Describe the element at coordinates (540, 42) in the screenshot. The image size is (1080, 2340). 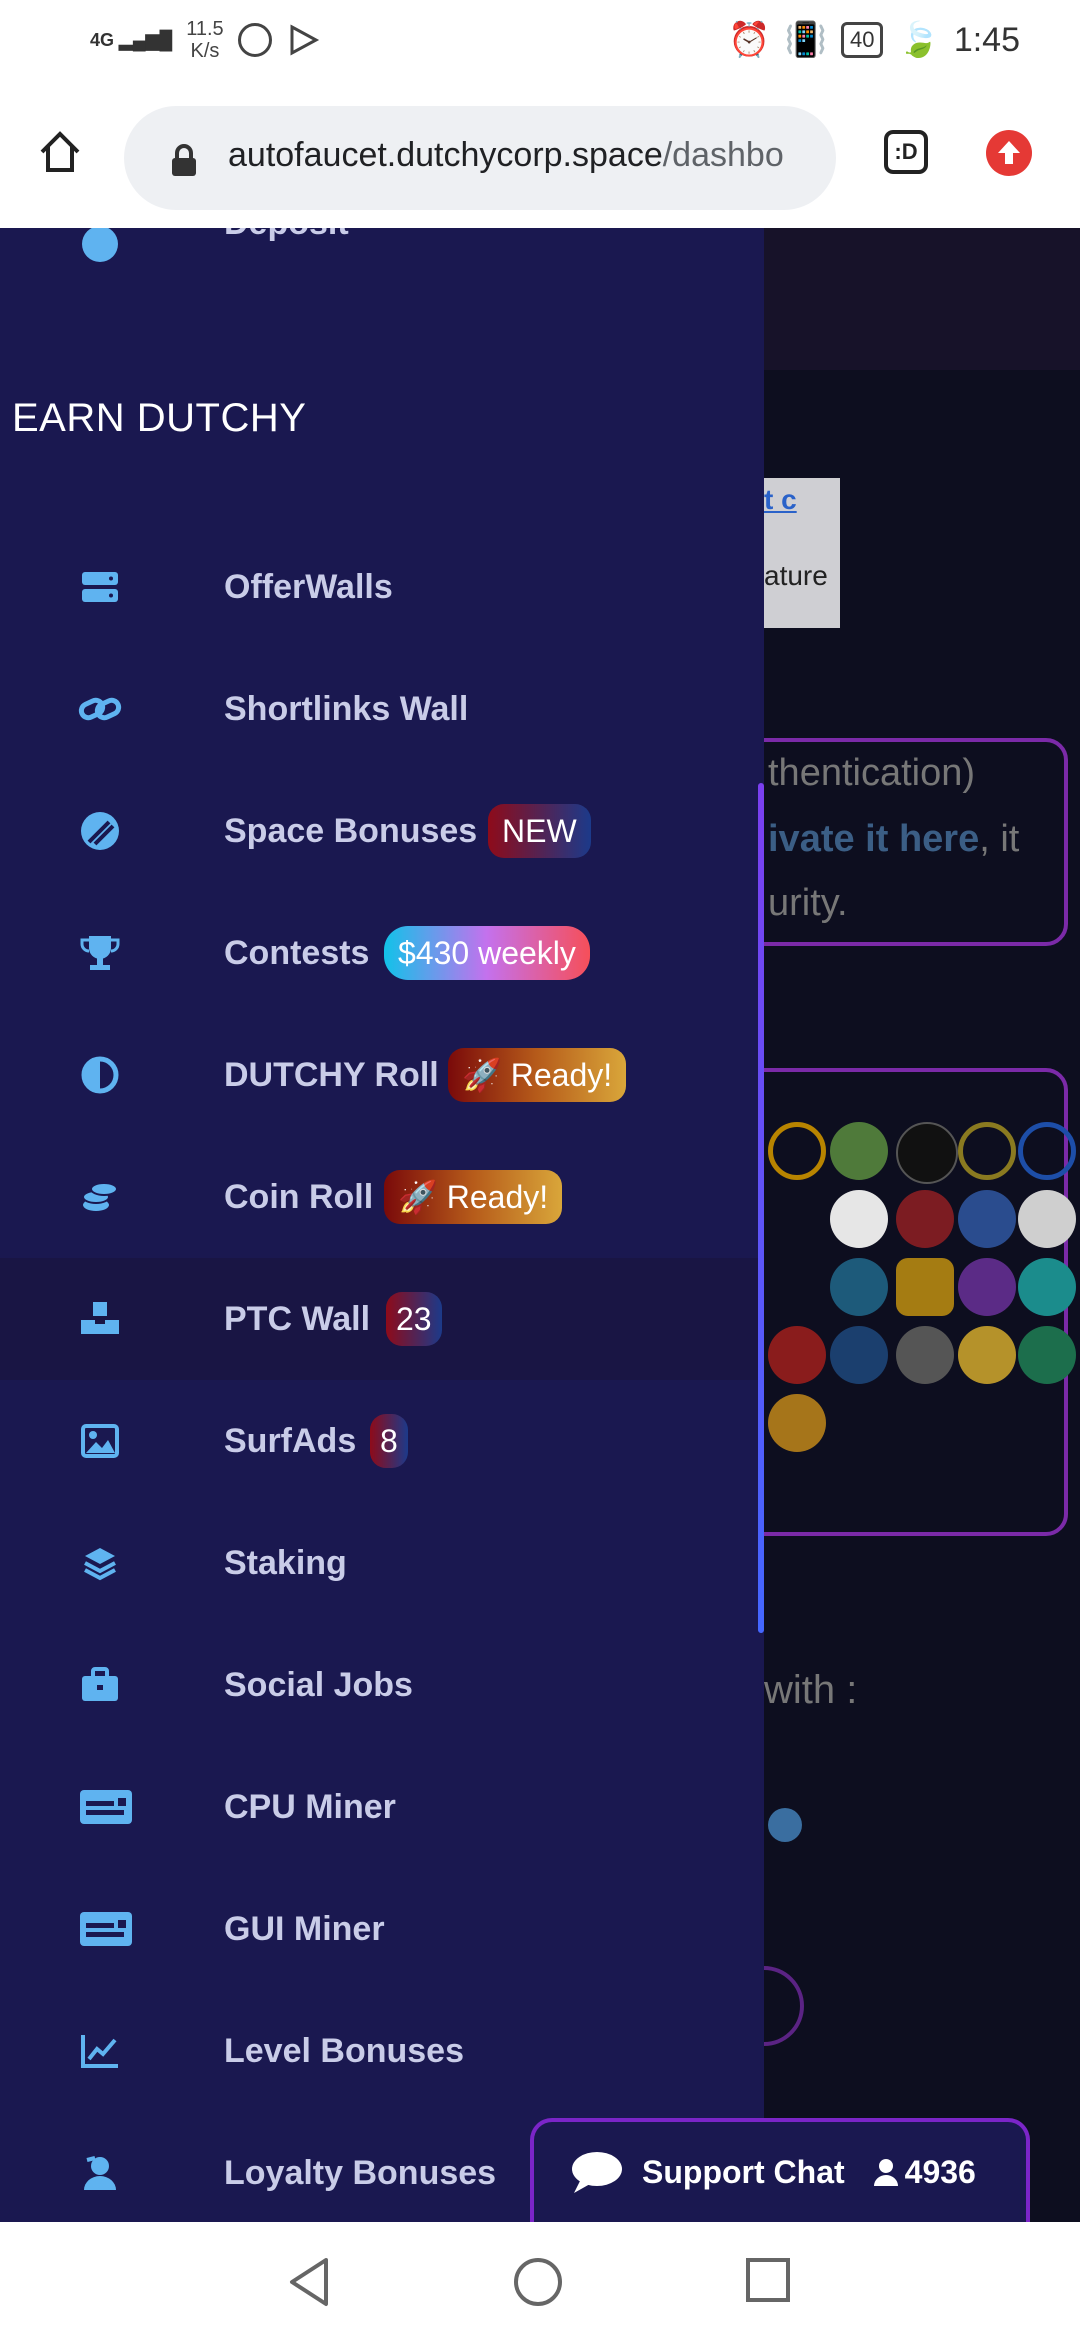
I see `status-bar: 4G ▂▄▆█ 11.5 K/s ⏰ 📳 40 🍃 1:45` at that location.